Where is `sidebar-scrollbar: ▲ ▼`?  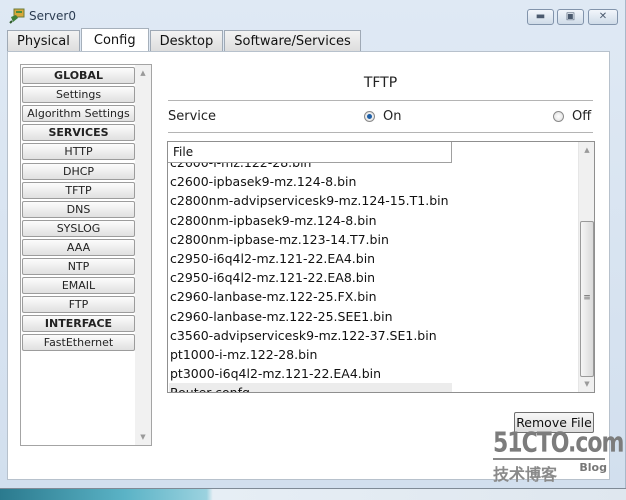 sidebar-scrollbar: ▲ ▼ is located at coordinates (143, 255).